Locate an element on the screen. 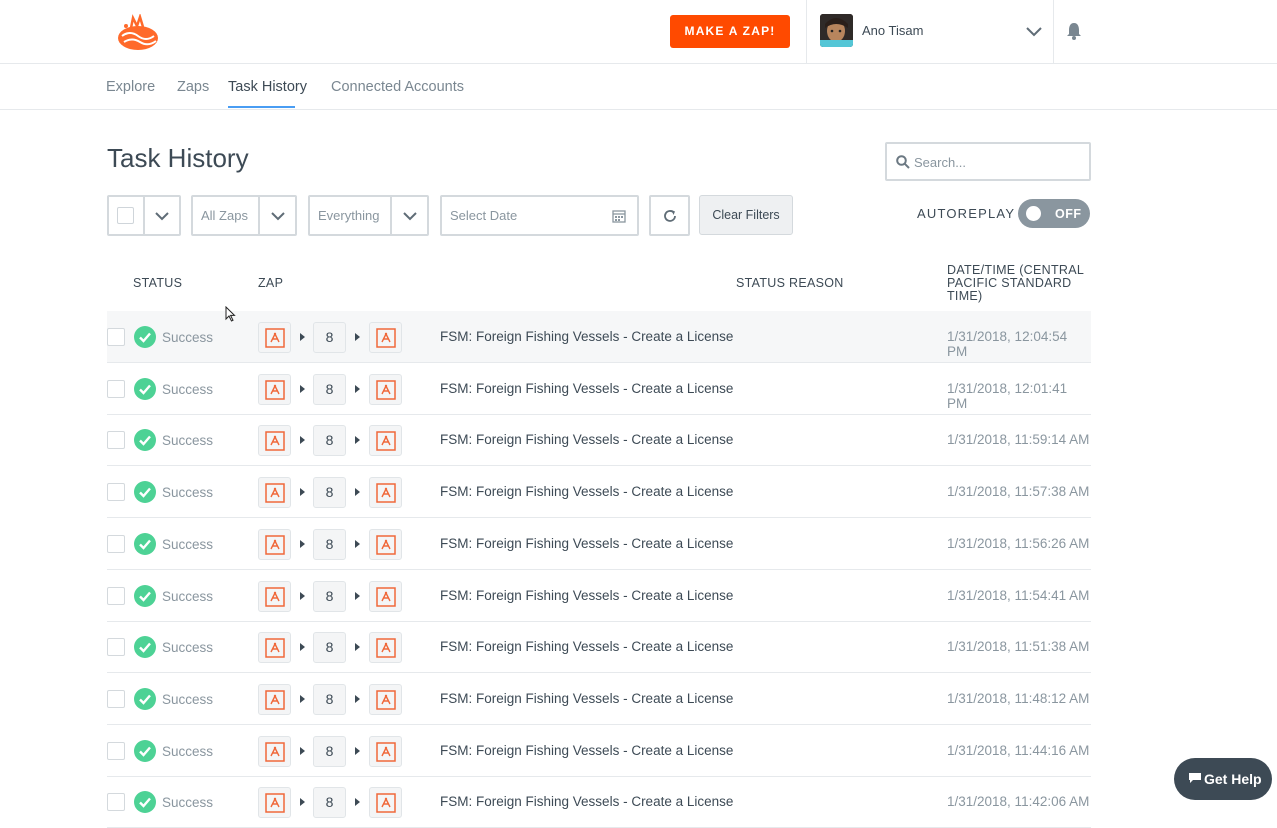 This screenshot has height=828, width=1277. column-header-status: STATUS is located at coordinates (157, 283).